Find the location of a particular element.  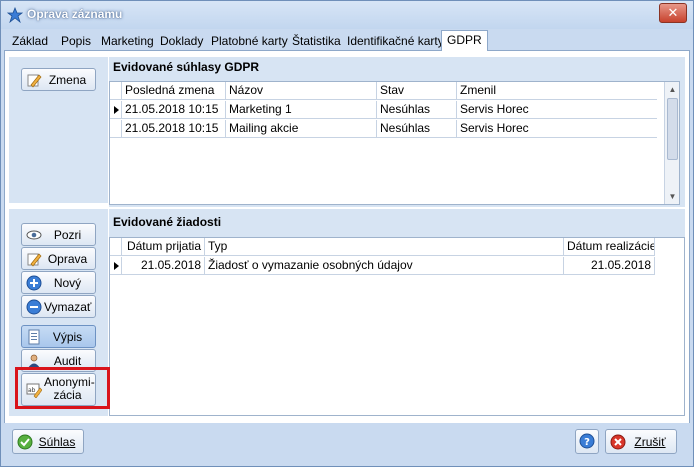

tab-zaklad: Základ is located at coordinates (30, 41).